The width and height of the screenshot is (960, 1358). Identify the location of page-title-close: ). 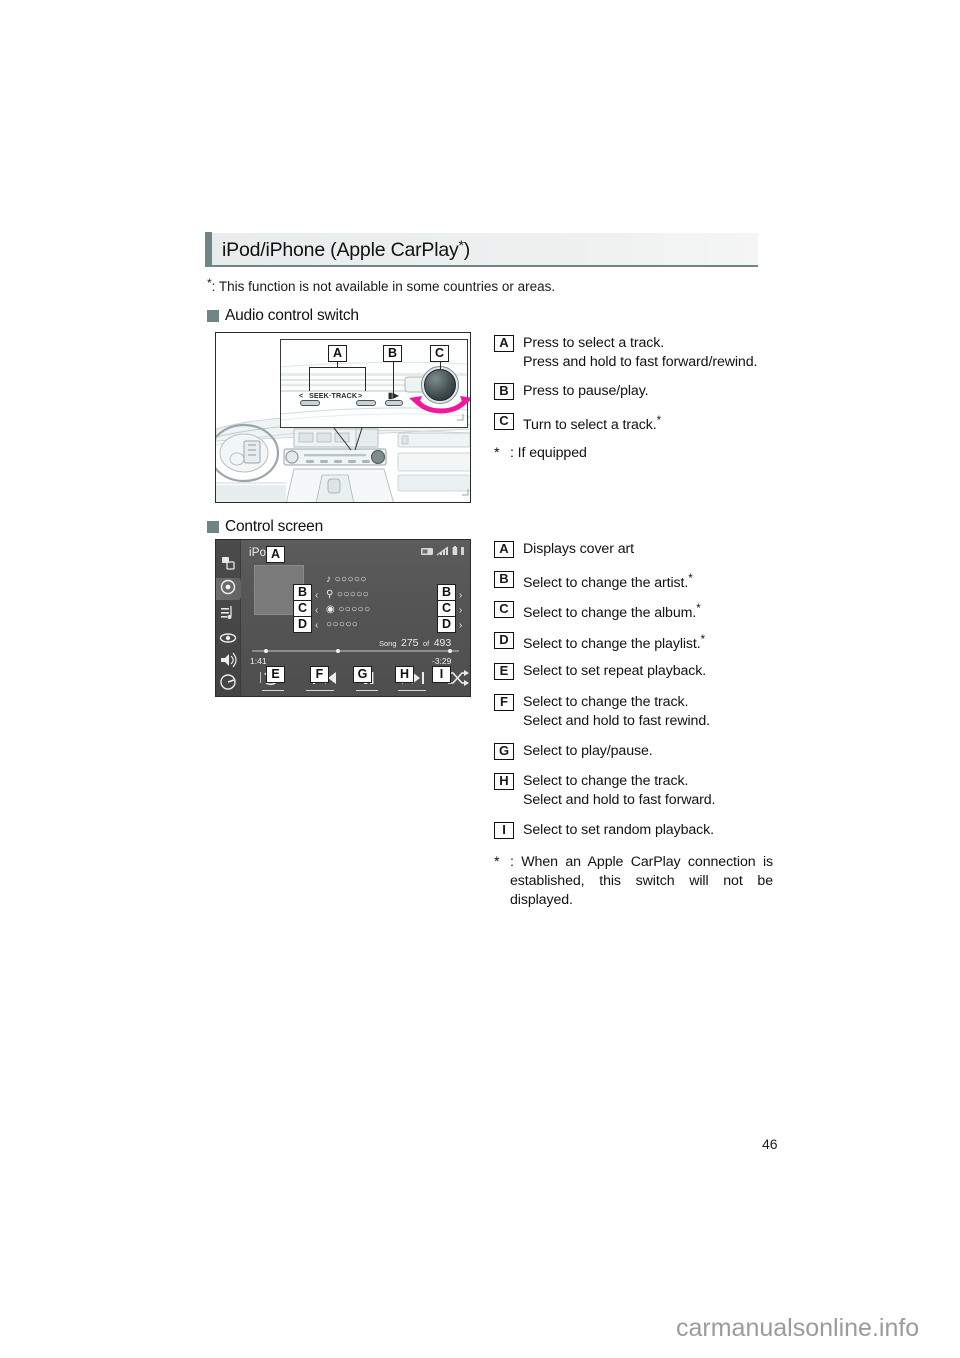
(467, 249).